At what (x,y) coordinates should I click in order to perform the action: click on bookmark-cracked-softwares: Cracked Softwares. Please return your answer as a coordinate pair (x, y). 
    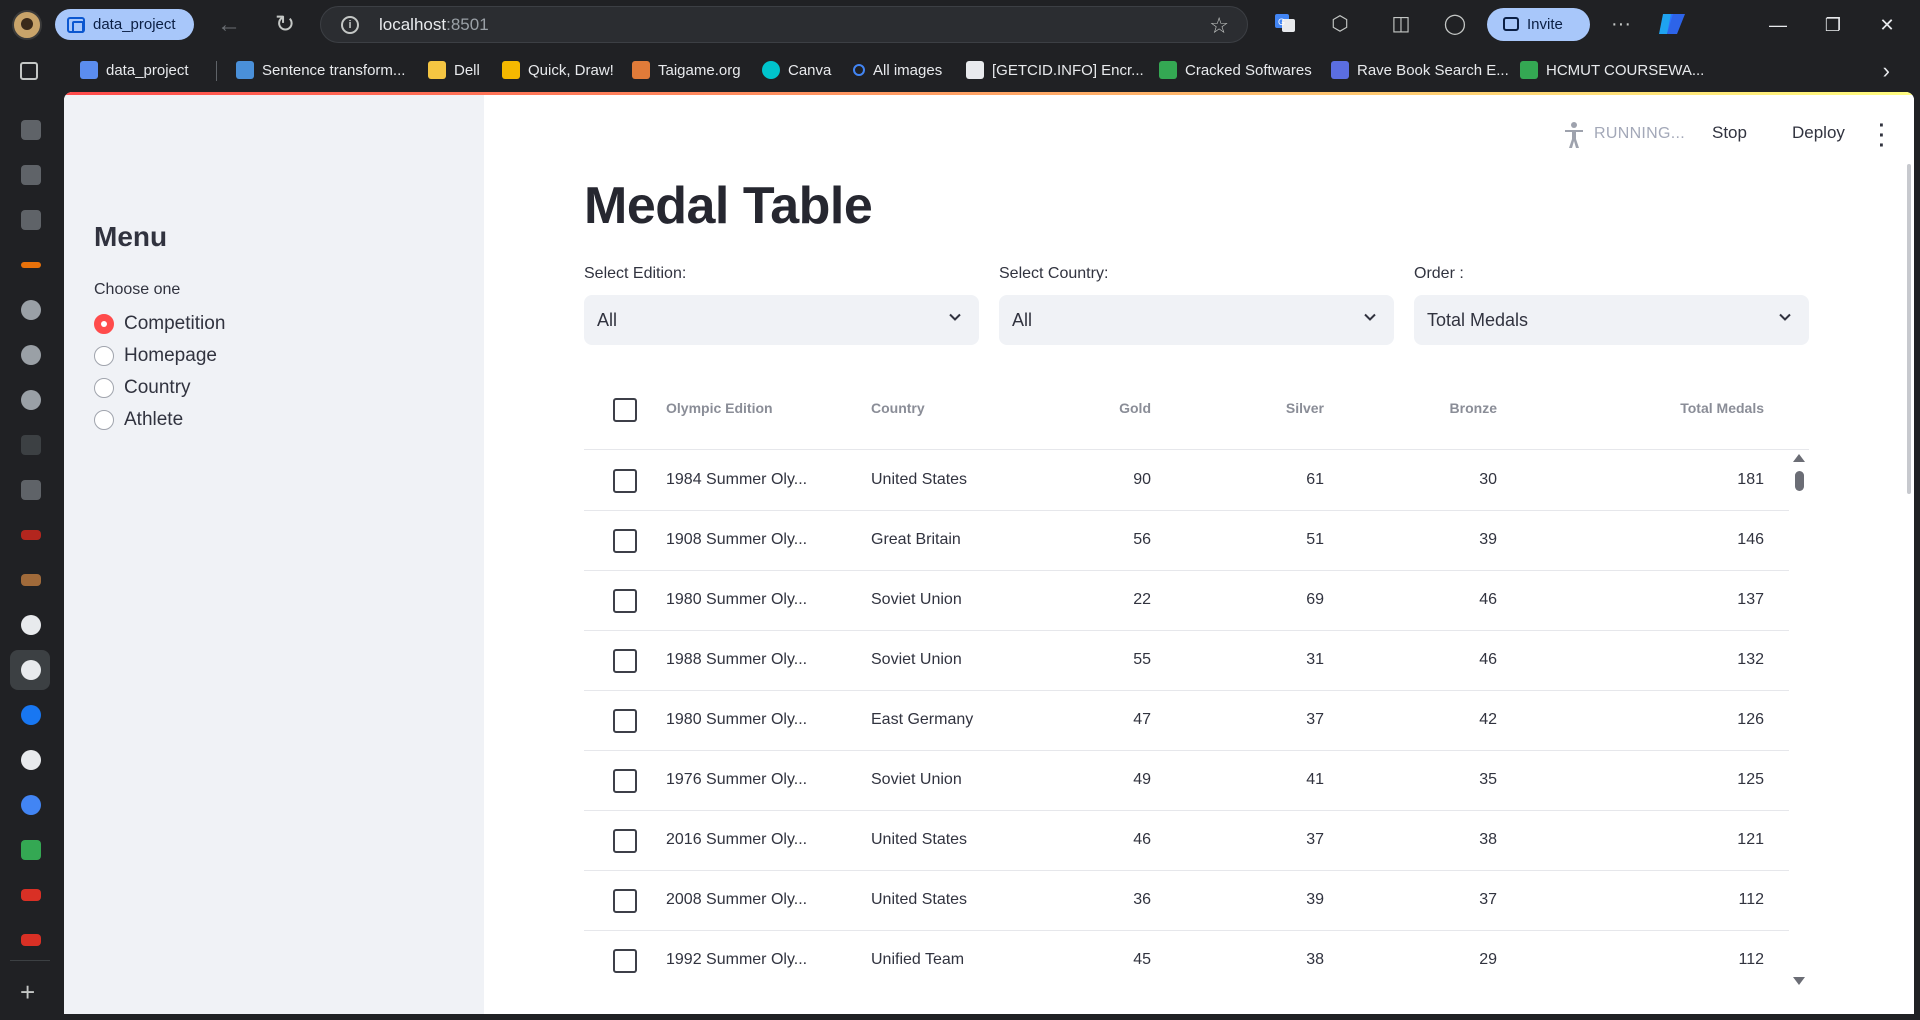
    Looking at the image, I should click on (1235, 70).